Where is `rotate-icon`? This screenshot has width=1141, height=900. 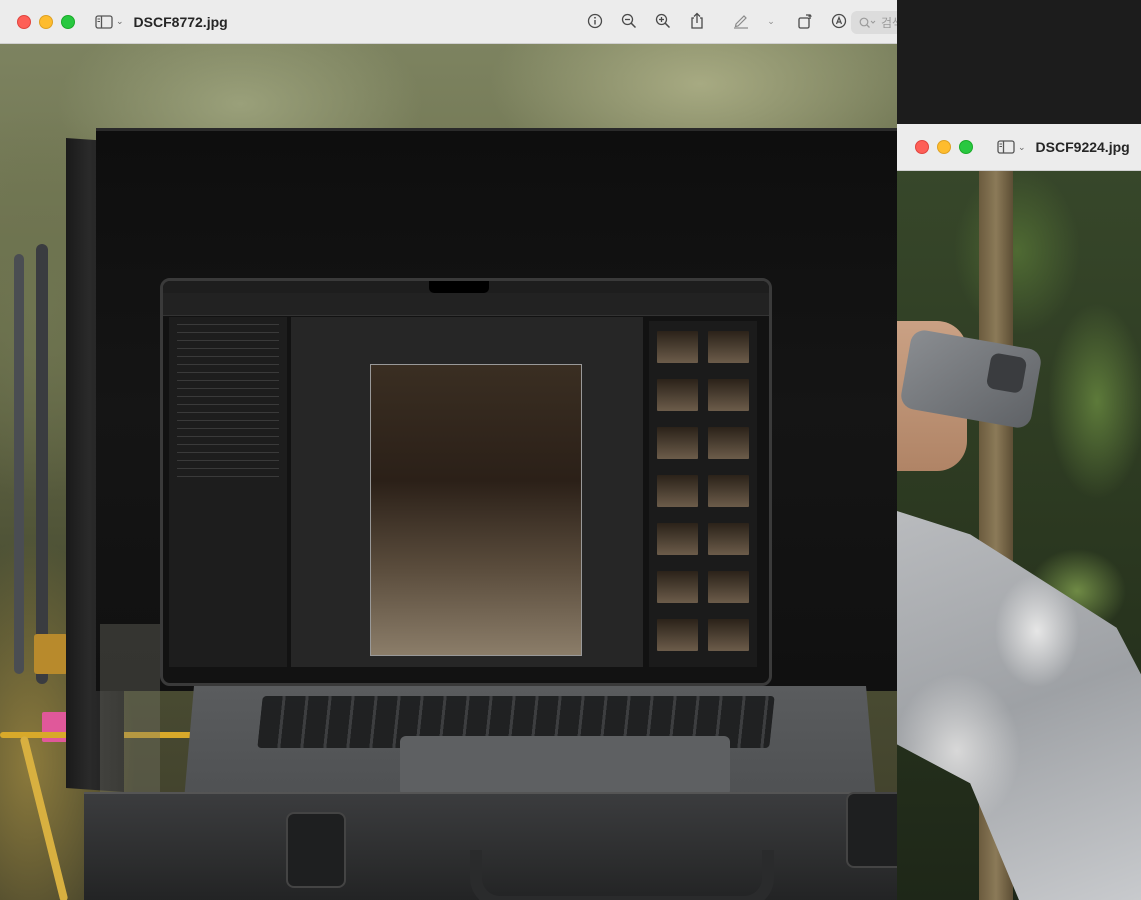
rotate-icon is located at coordinates (805, 21).